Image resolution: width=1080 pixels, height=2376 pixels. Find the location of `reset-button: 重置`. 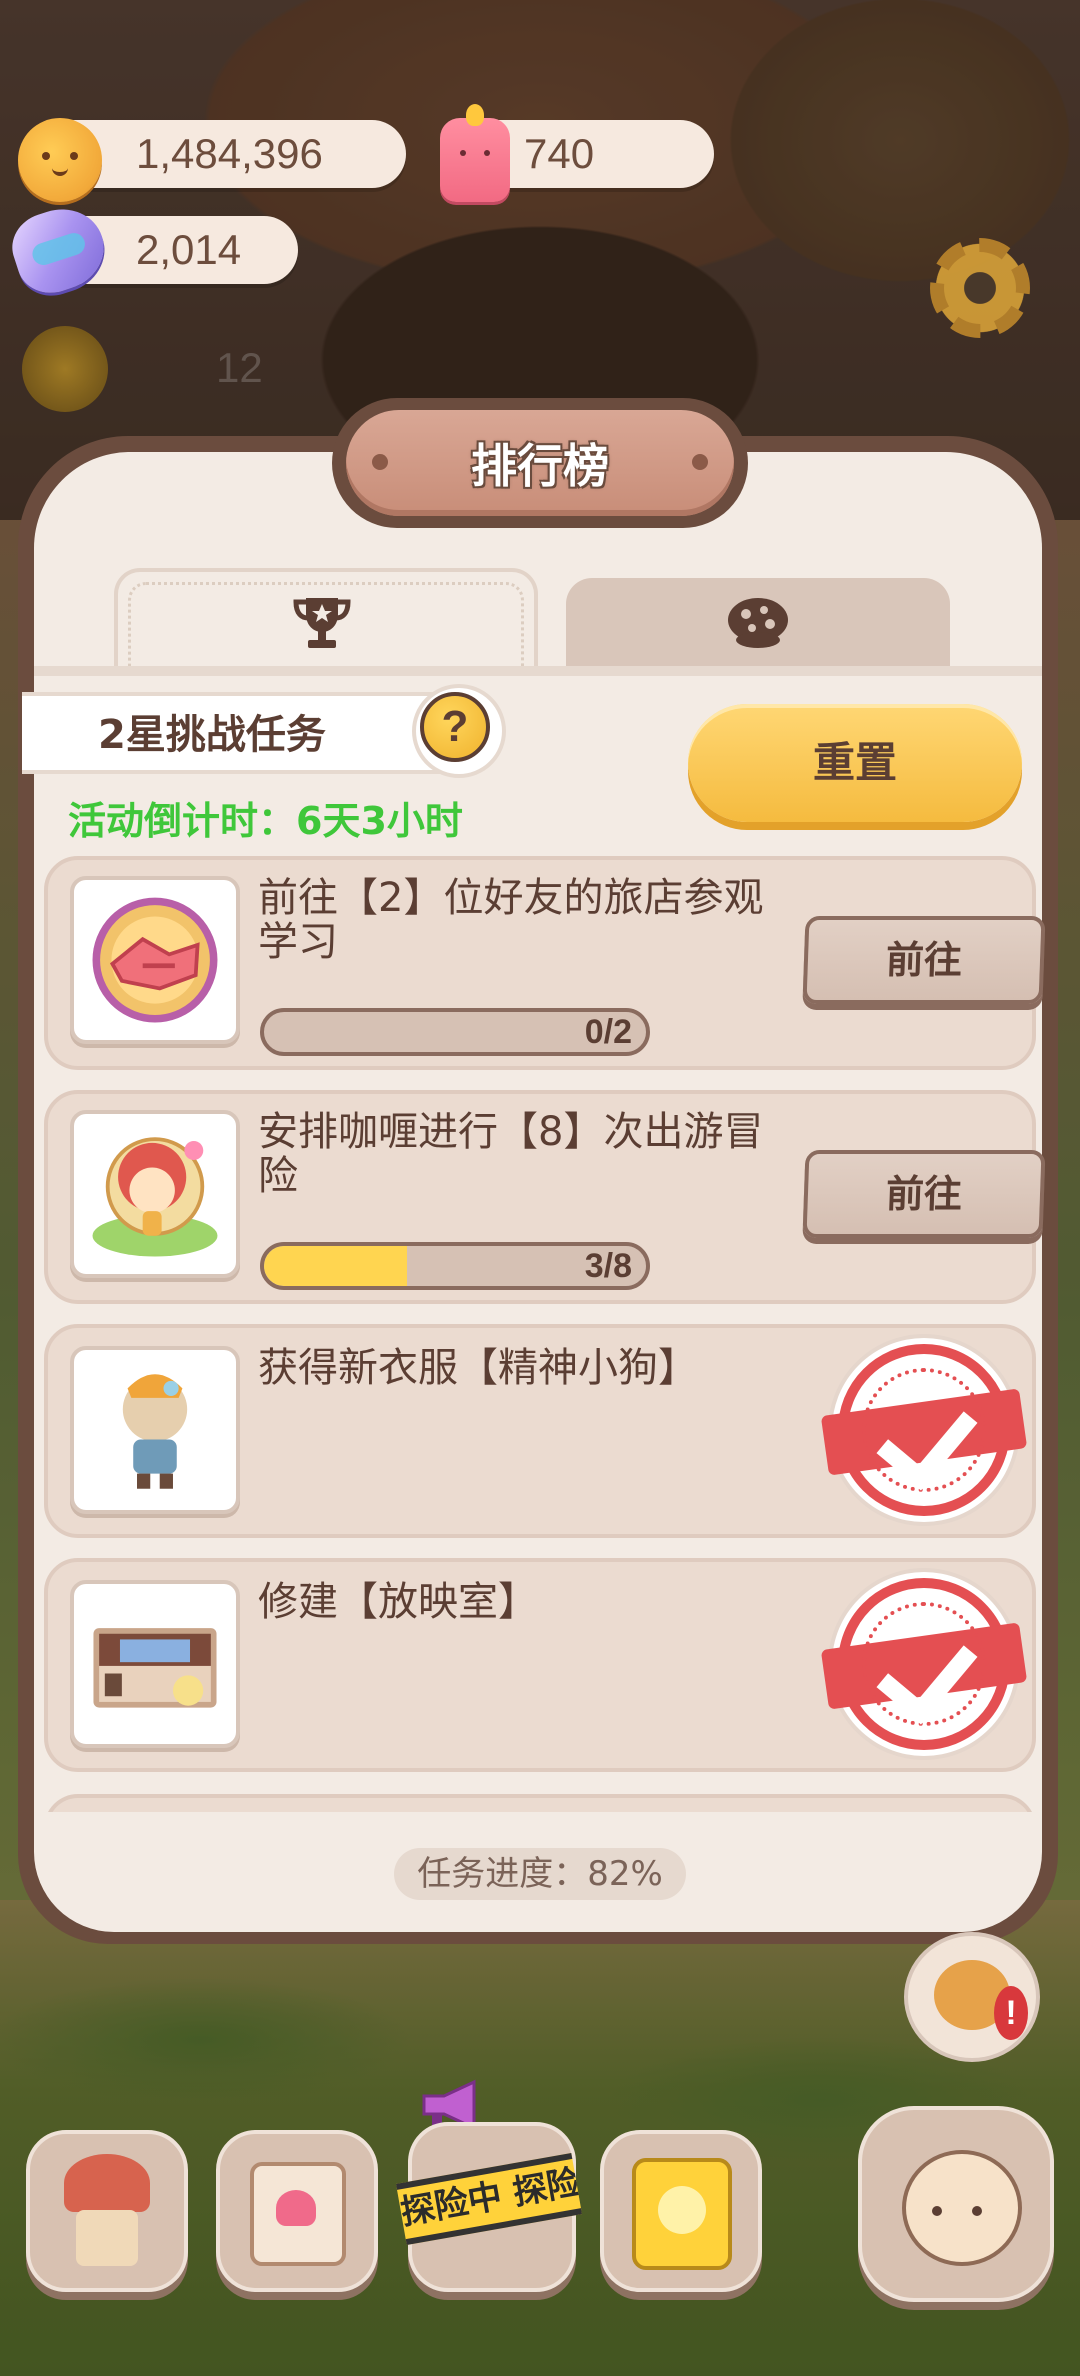

reset-button: 重置 is located at coordinates (855, 763).